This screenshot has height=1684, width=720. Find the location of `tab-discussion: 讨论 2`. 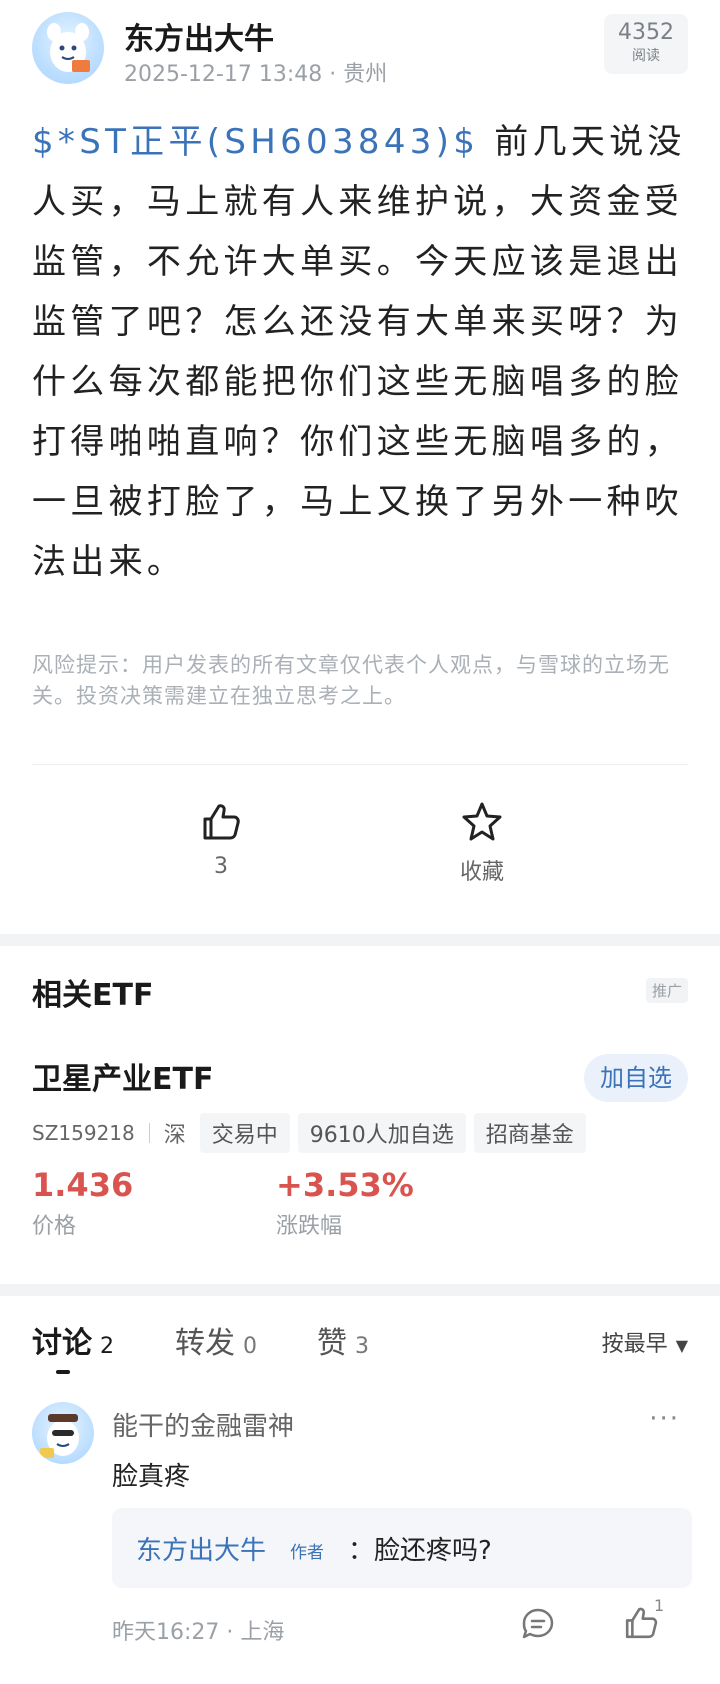

tab-discussion: 讨论 2 is located at coordinates (73, 1340).